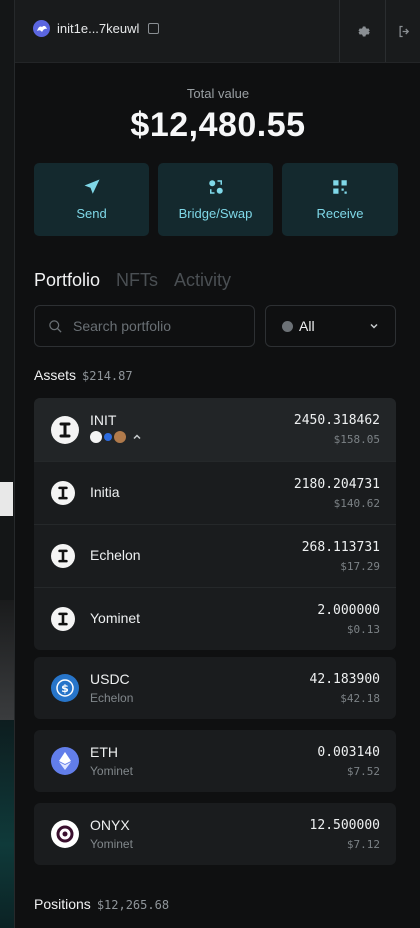 The image size is (420, 928). Describe the element at coordinates (340, 187) in the screenshot. I see `qr-code-icon` at that location.